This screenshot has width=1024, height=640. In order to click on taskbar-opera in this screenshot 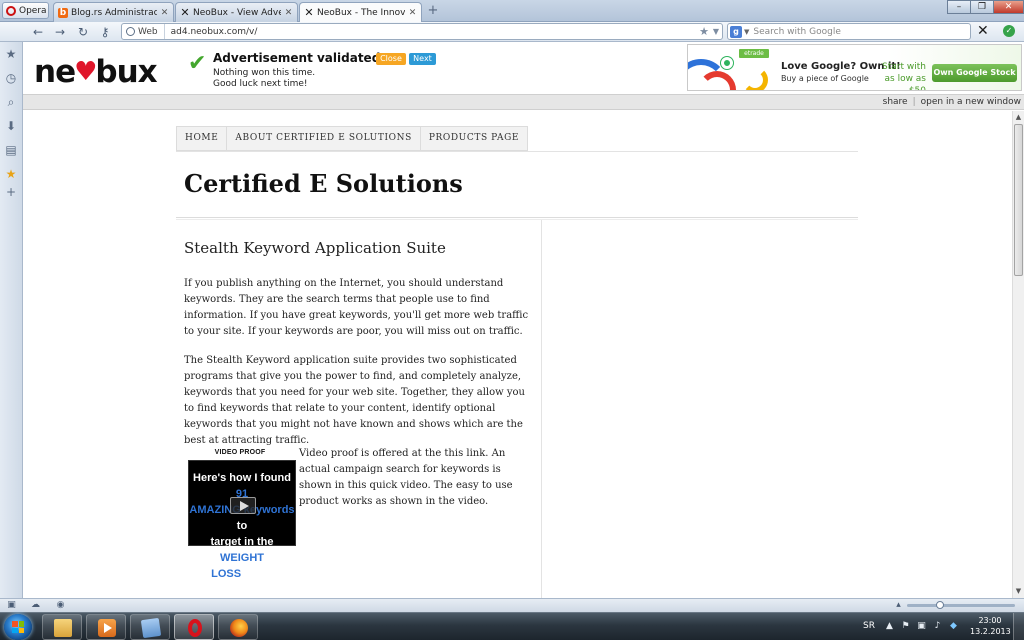, I will do `click(194, 627)`.